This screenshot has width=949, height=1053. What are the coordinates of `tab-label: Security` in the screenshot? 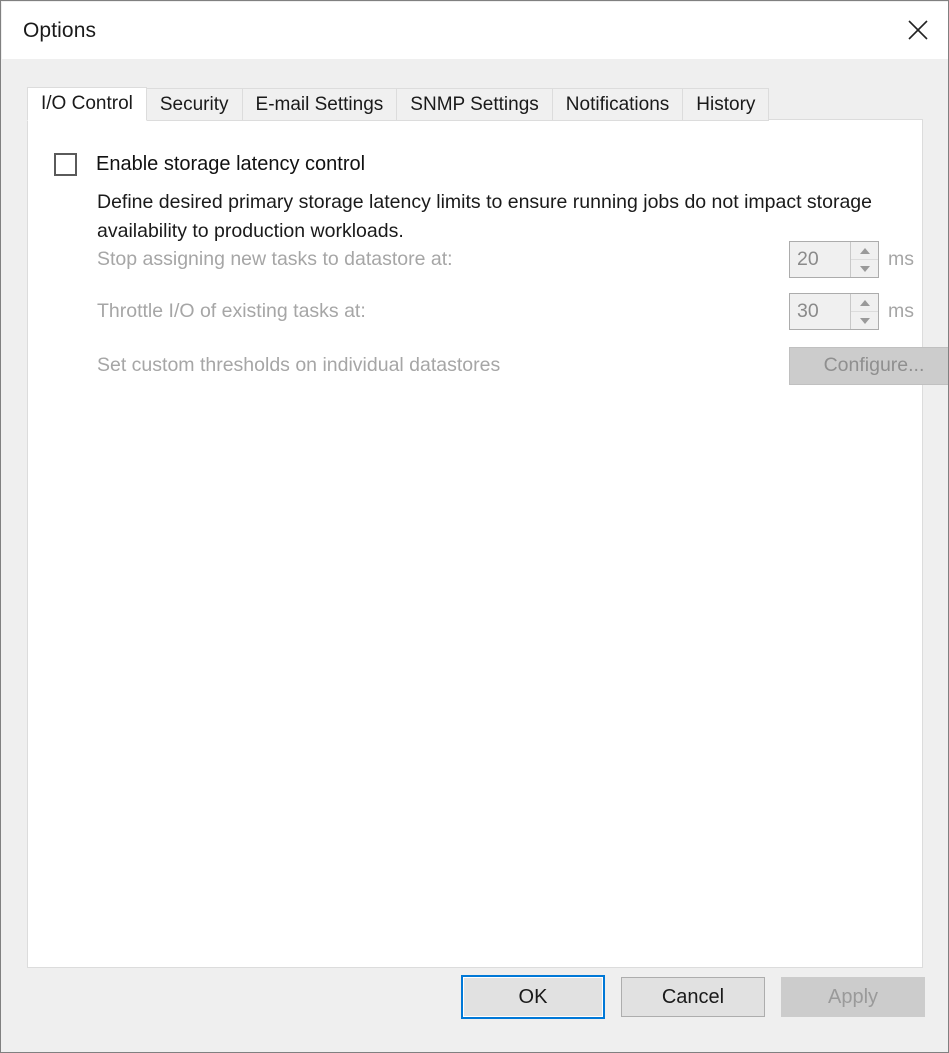 It's located at (194, 104).